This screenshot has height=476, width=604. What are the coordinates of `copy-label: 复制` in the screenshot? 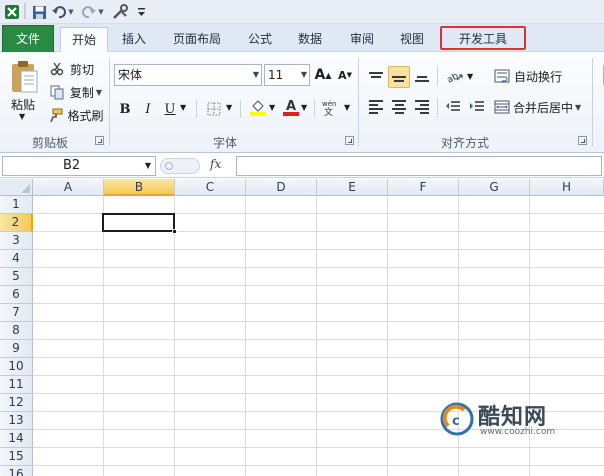 It's located at (81, 92).